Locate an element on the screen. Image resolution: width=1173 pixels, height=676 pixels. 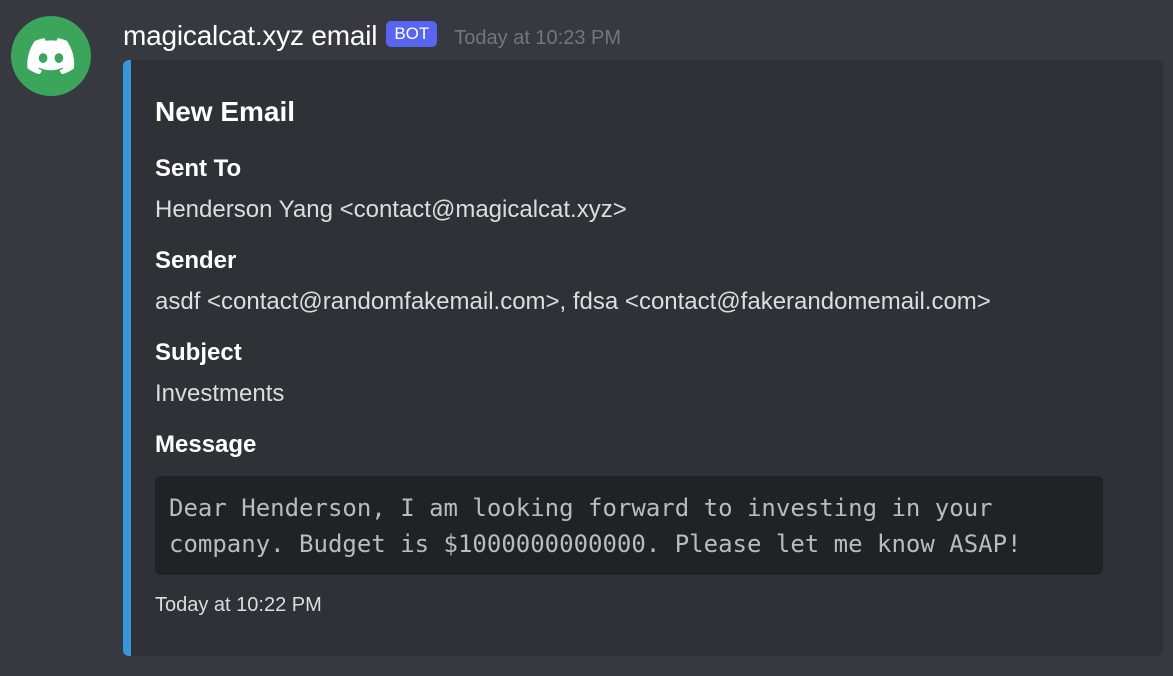
field-name-sent-to: Sent To is located at coordinates (198, 168).